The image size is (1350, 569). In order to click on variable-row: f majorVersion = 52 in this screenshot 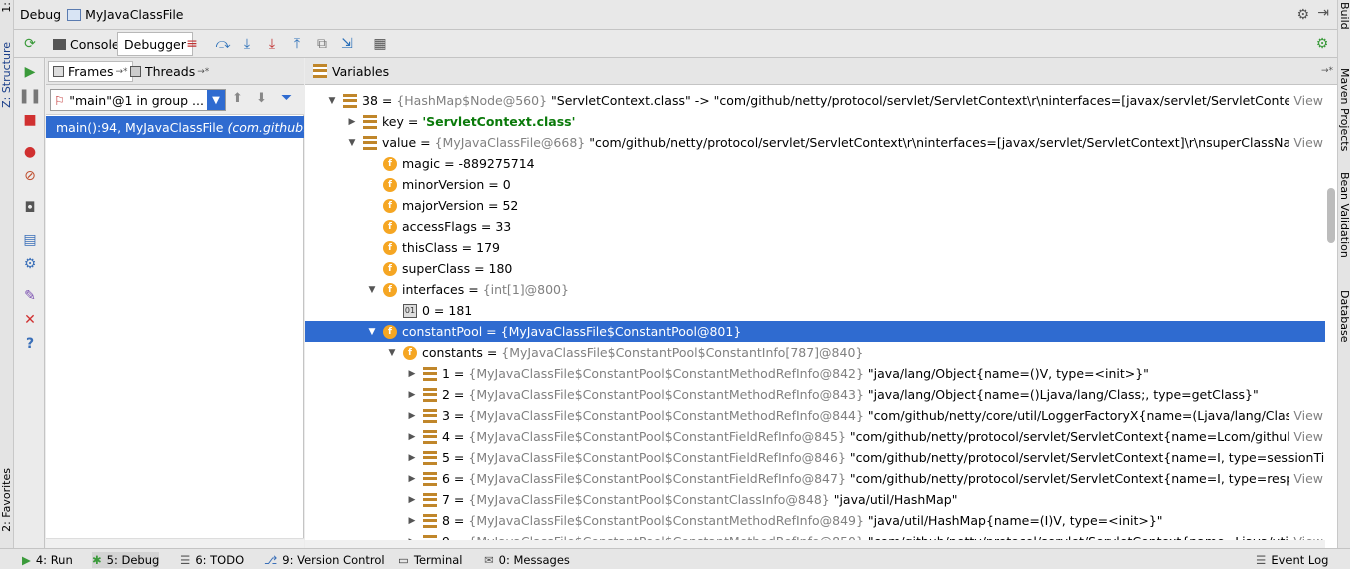, I will do `click(815, 205)`.